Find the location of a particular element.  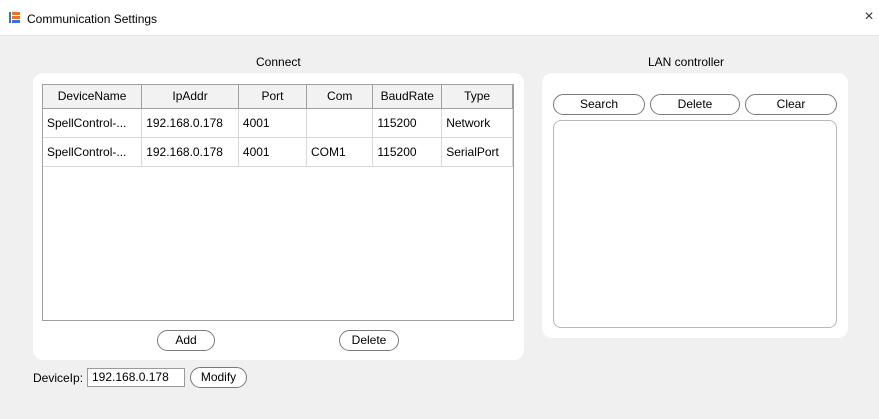

column-header-ipaddr: IpAddr is located at coordinates (190, 97).